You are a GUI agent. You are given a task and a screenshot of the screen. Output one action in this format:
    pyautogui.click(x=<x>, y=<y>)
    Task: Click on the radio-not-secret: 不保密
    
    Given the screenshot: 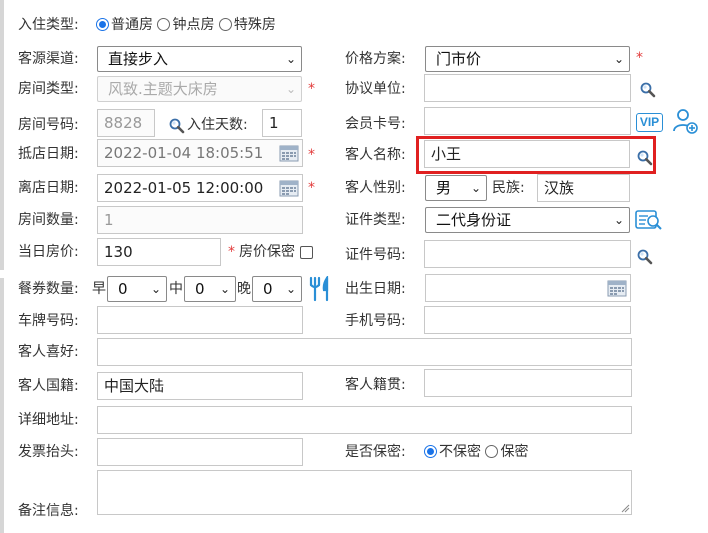 What is the action you would take?
    pyautogui.click(x=452, y=452)
    